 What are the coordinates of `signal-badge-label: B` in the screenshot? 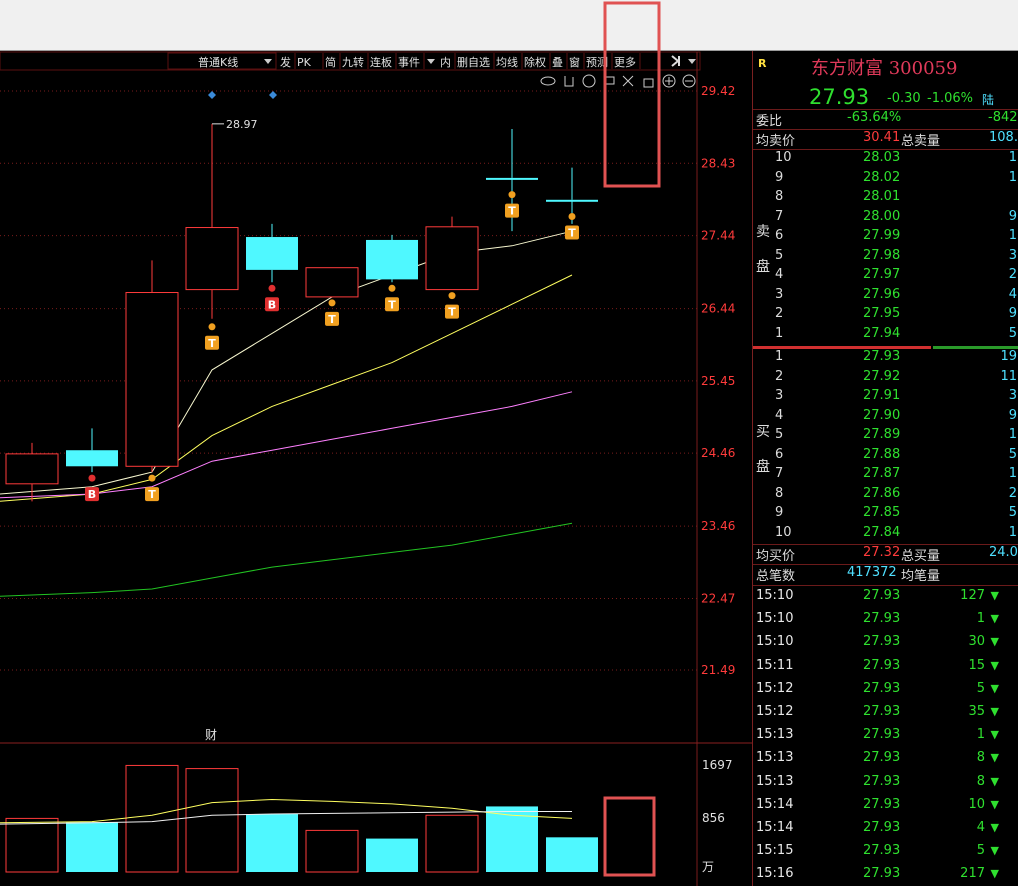 It's located at (272, 304).